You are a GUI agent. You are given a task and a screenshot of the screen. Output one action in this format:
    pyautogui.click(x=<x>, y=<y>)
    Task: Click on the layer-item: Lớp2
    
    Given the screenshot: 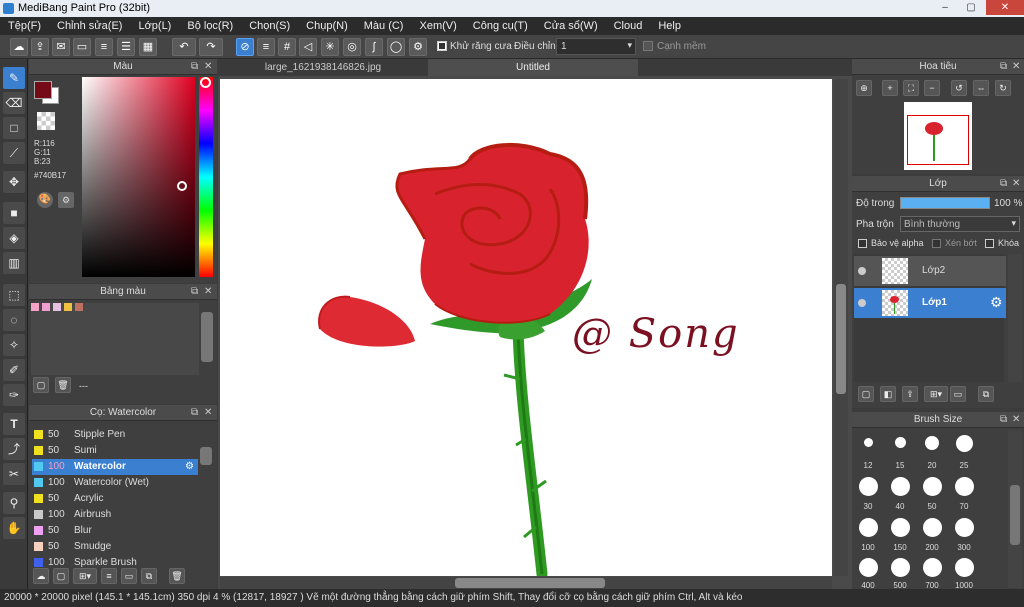 What is the action you would take?
    pyautogui.click(x=930, y=271)
    